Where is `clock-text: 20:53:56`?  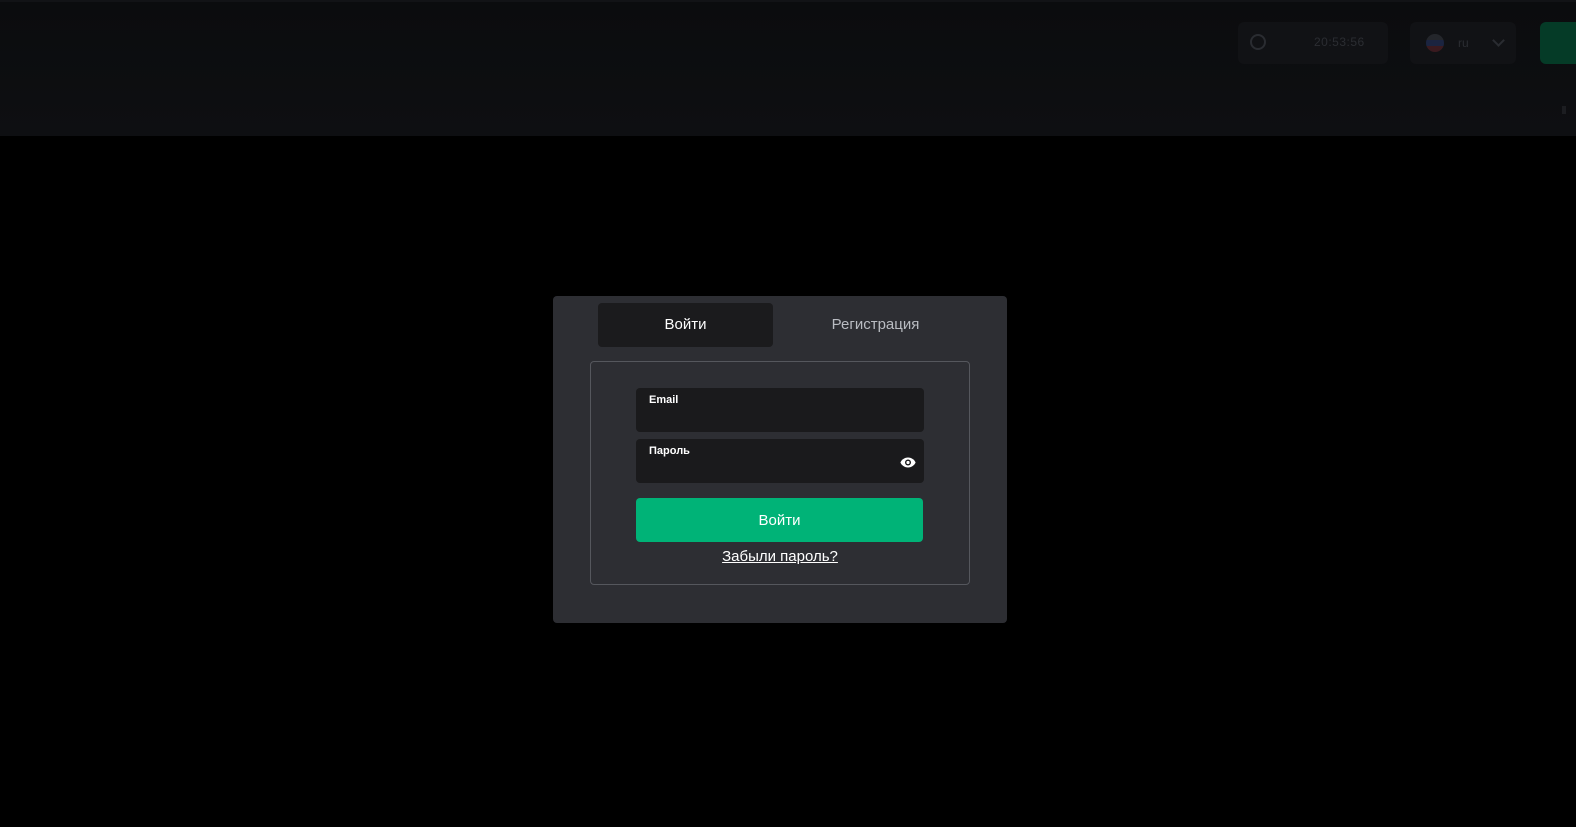 clock-text: 20:53:56 is located at coordinates (1339, 42).